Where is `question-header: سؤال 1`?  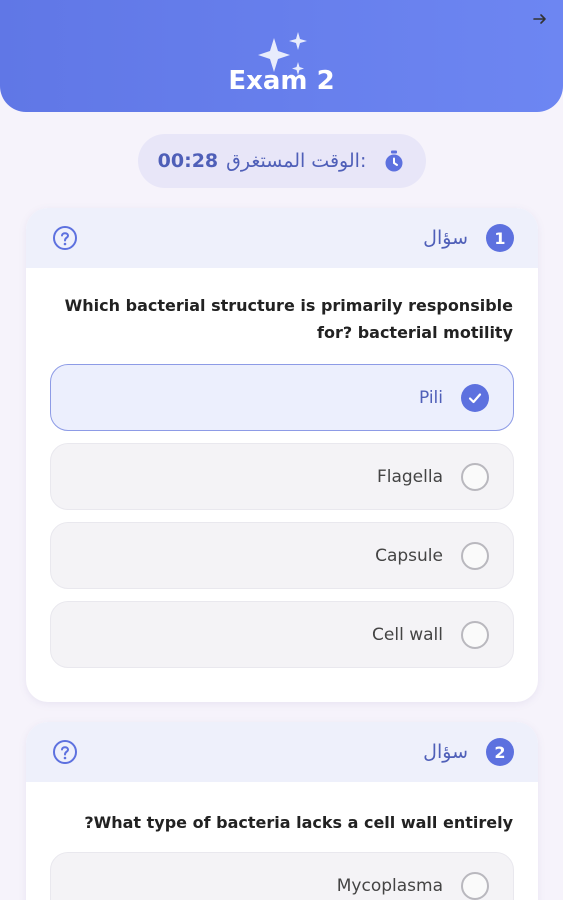 question-header: سؤال 1 is located at coordinates (282, 238).